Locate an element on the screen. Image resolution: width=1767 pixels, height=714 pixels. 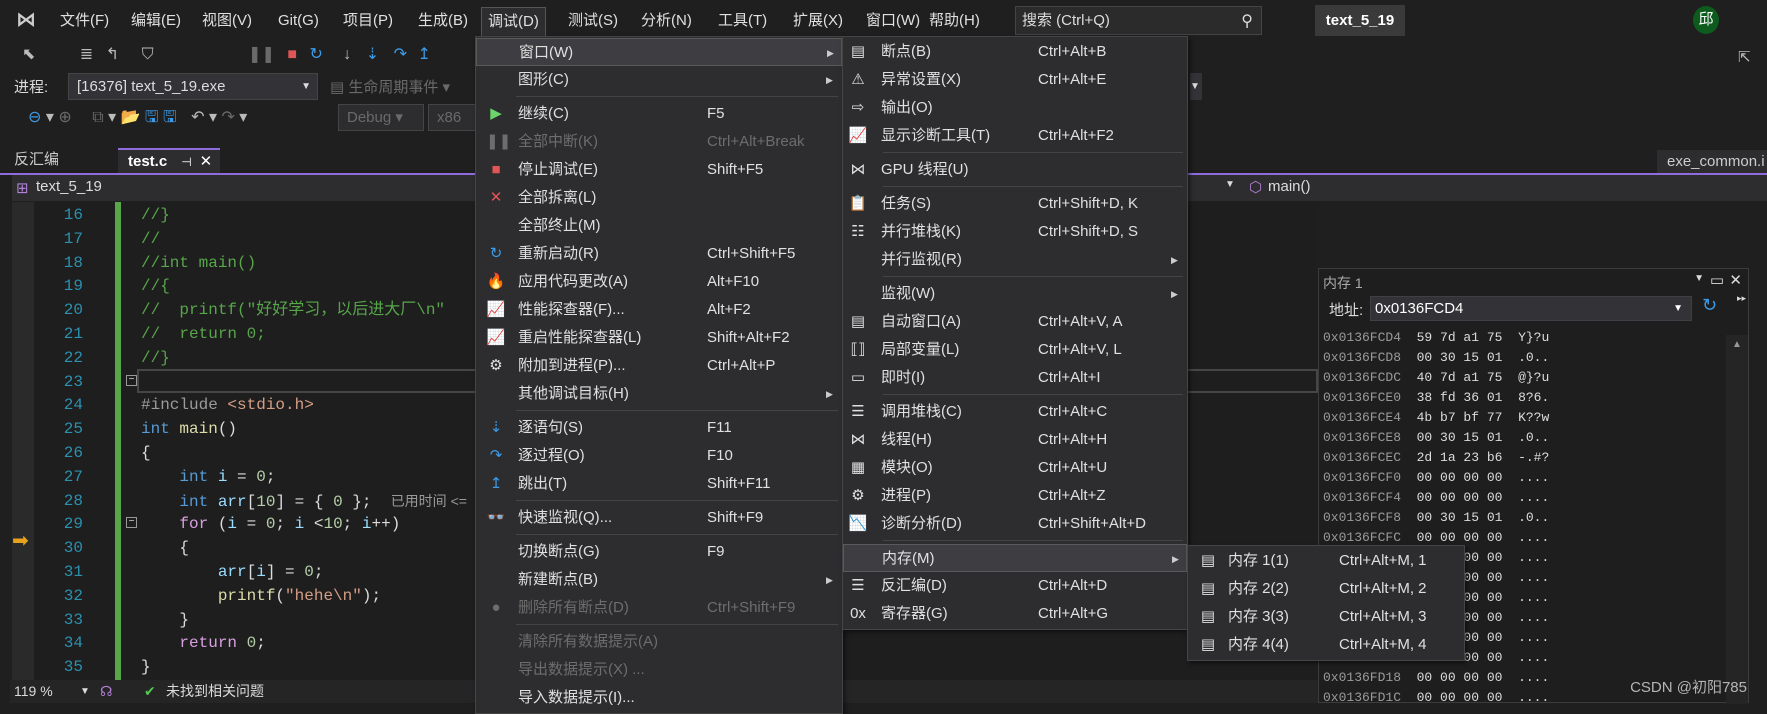
process-dropdown: [16376] text_5_19.exe ▼ is located at coordinates (193, 86).